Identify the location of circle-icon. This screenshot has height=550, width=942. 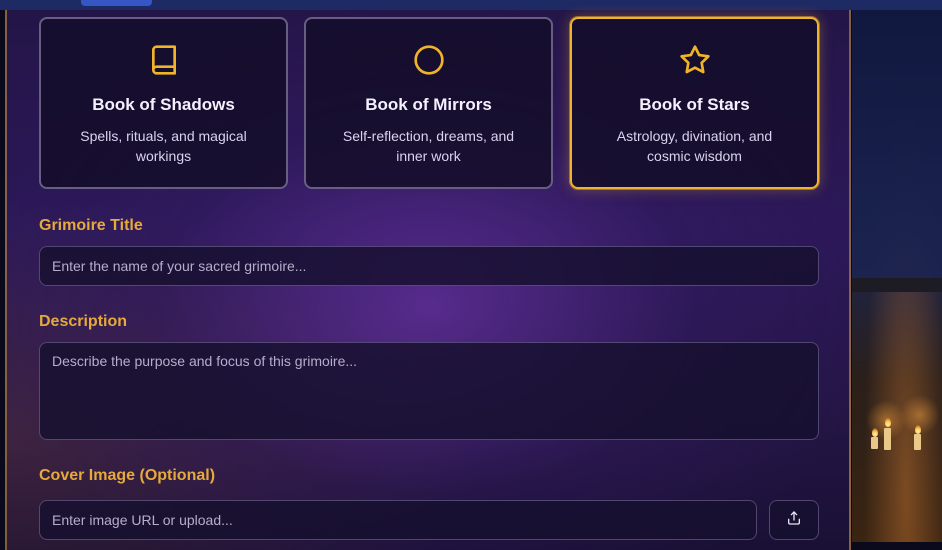
(429, 60).